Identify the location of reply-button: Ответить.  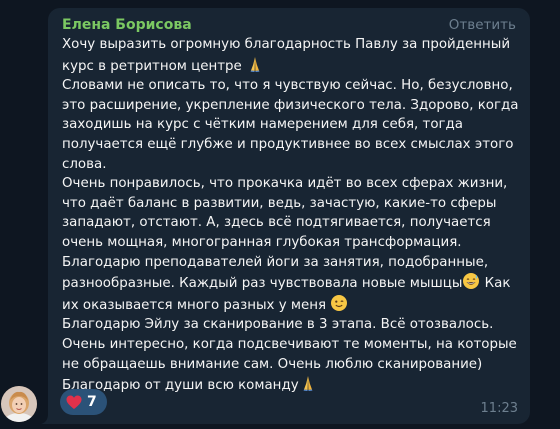
(482, 25).